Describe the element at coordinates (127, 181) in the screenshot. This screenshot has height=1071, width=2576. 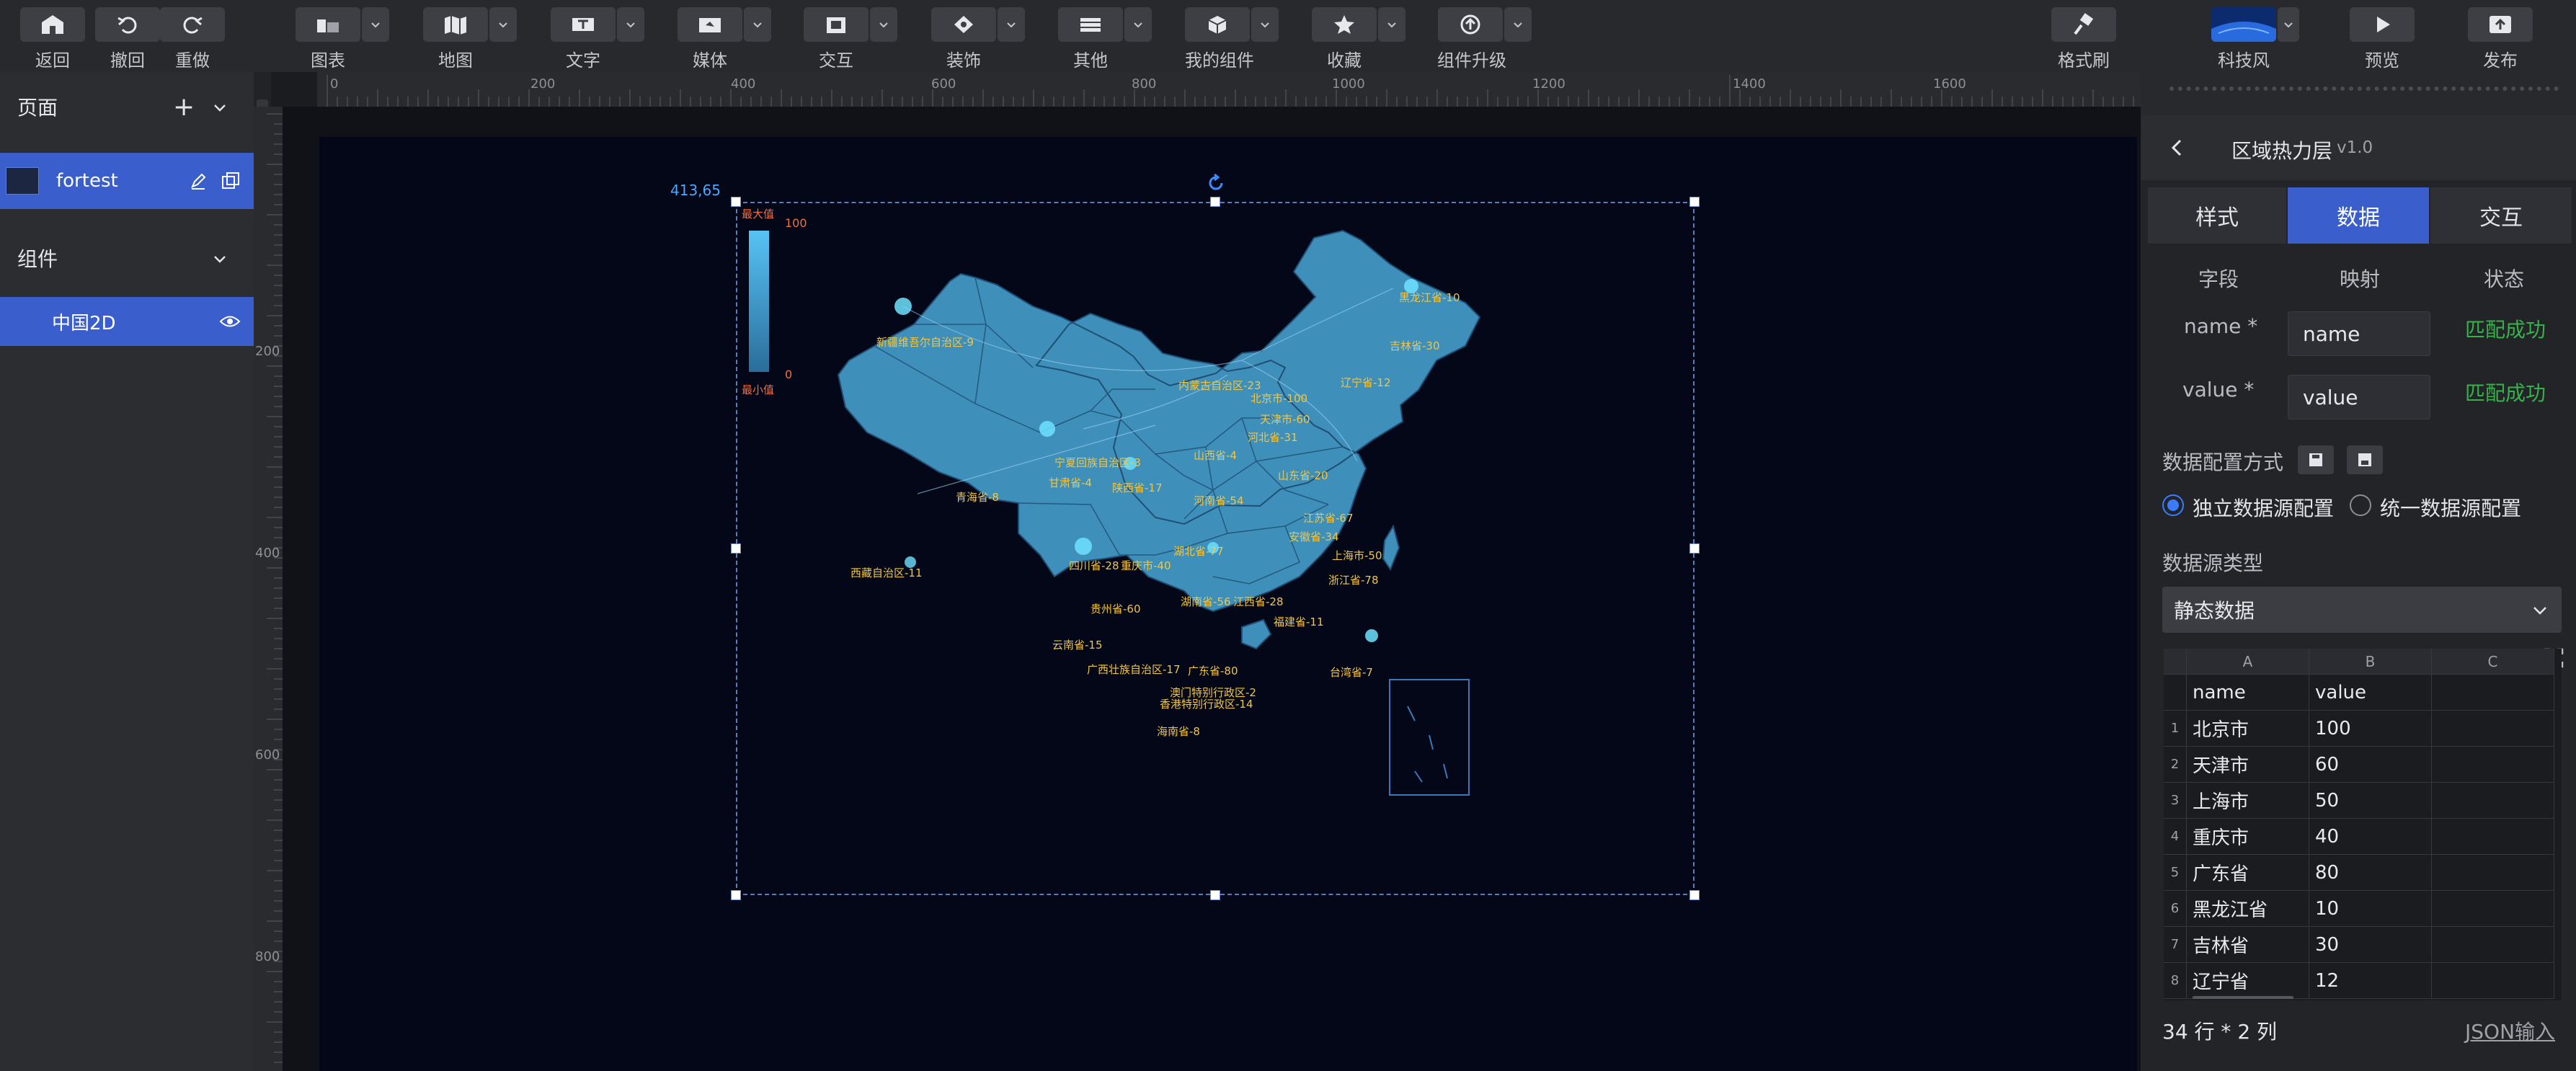
I see `page-item-fortest: fortest` at that location.